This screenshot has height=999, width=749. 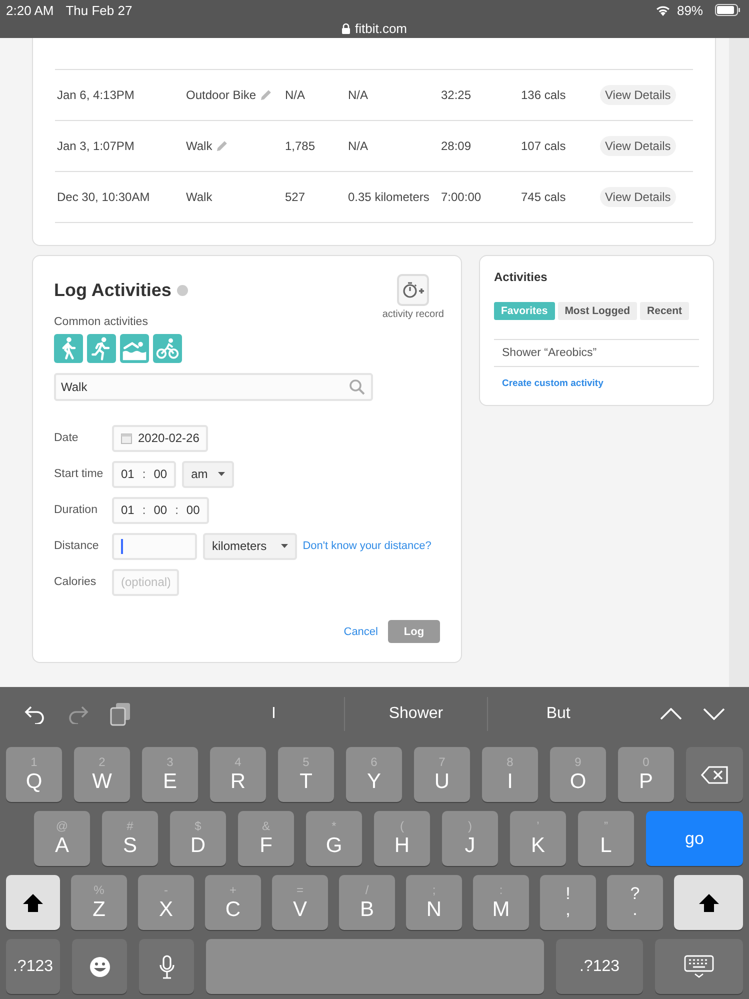 What do you see at coordinates (538, 838) in the screenshot?
I see `key: ’ K` at bounding box center [538, 838].